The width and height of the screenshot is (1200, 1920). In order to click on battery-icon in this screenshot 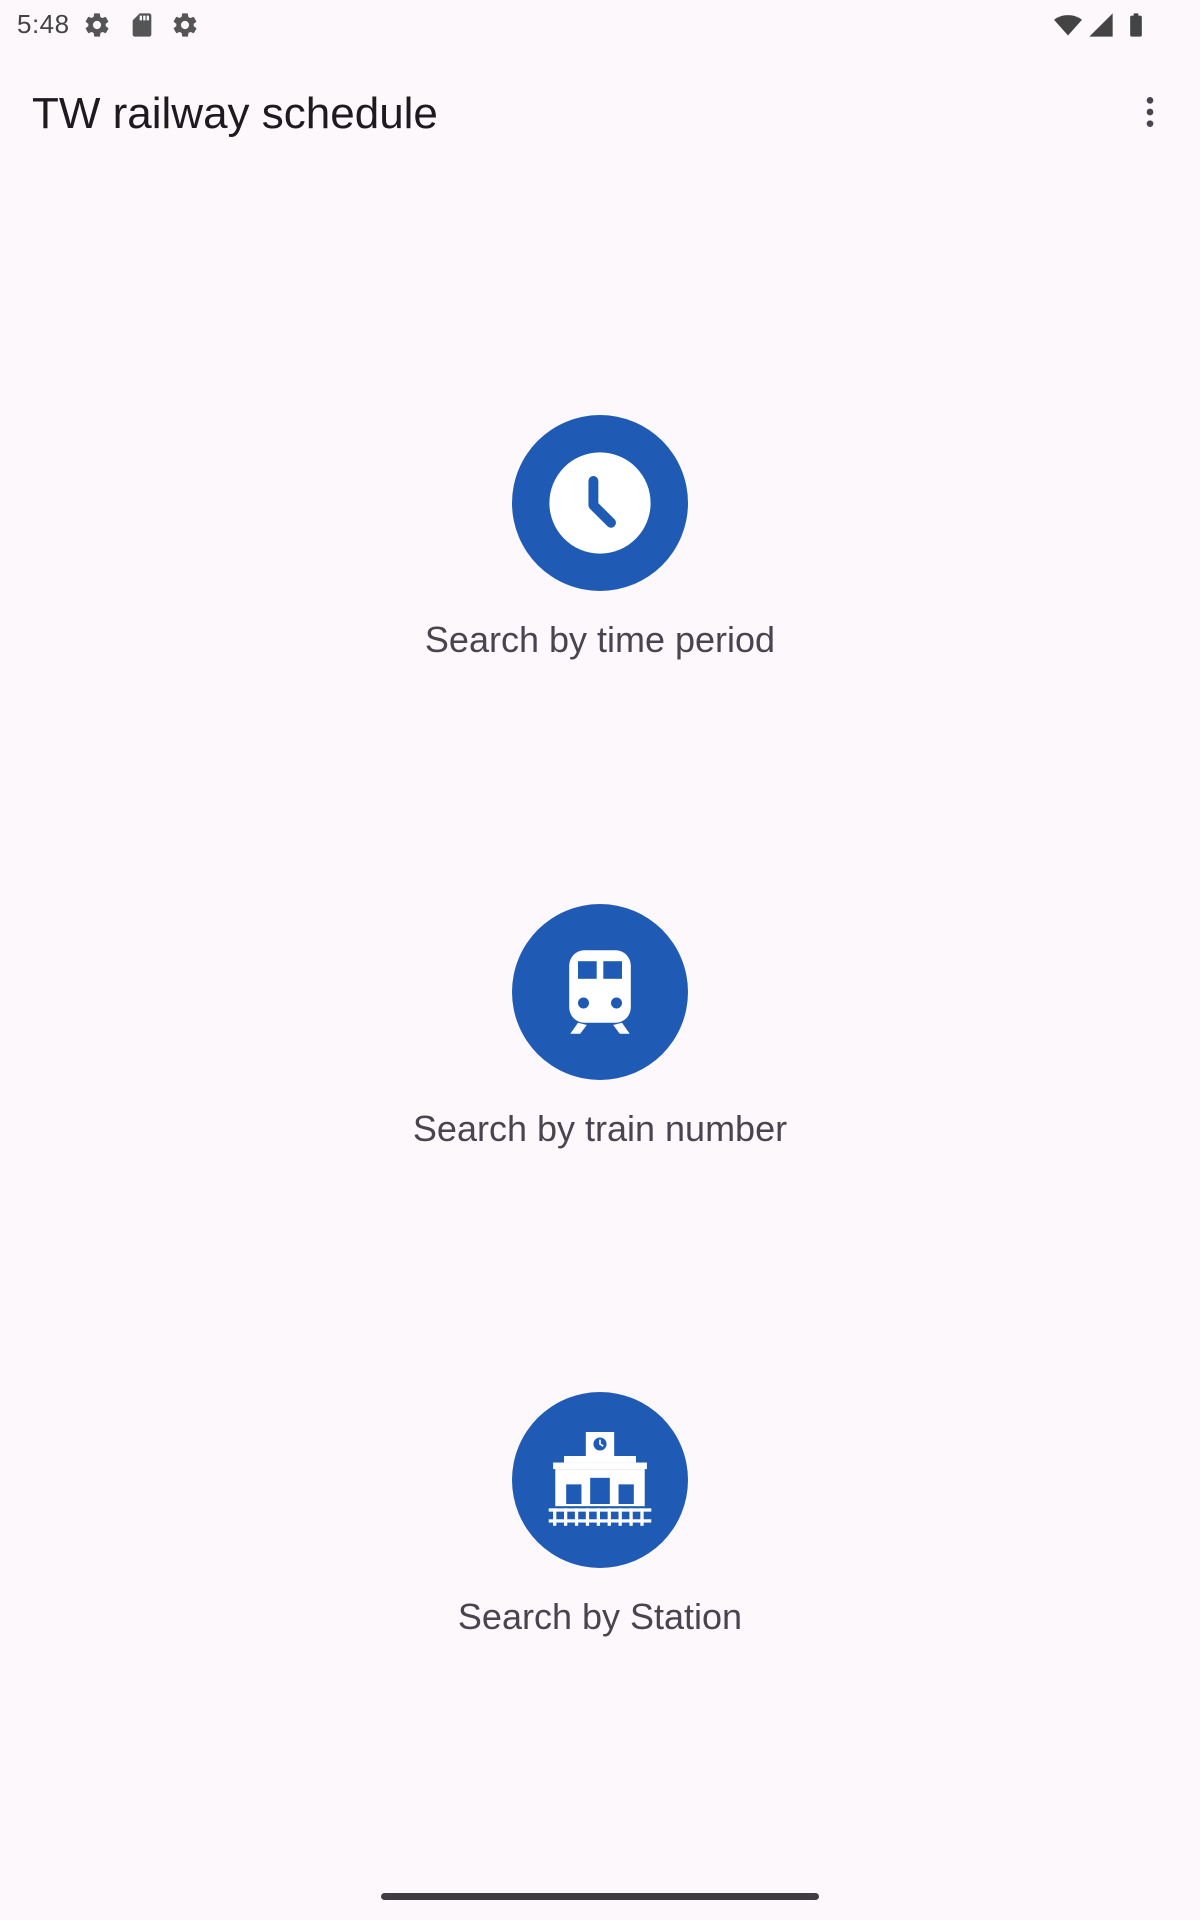, I will do `click(1136, 25)`.